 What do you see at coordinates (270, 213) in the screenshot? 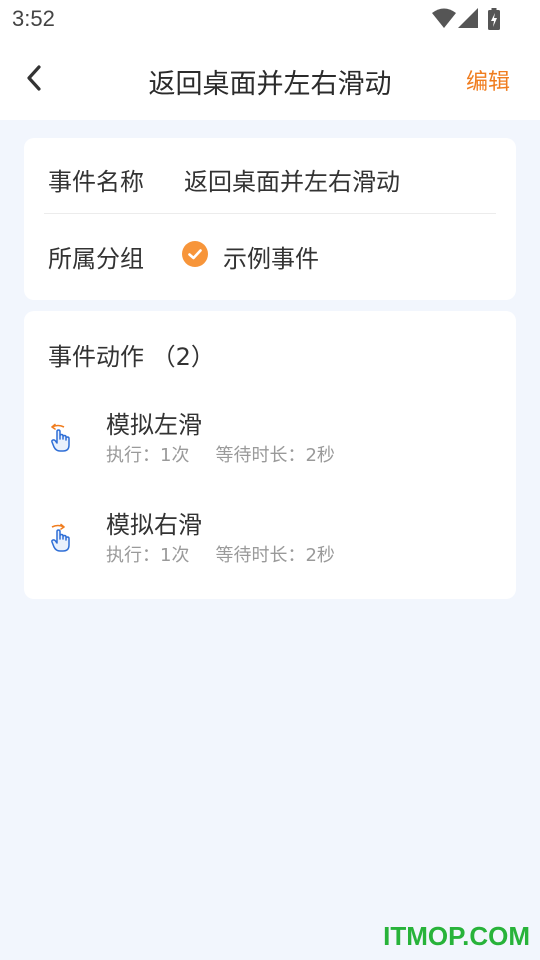
I see `divider` at bounding box center [270, 213].